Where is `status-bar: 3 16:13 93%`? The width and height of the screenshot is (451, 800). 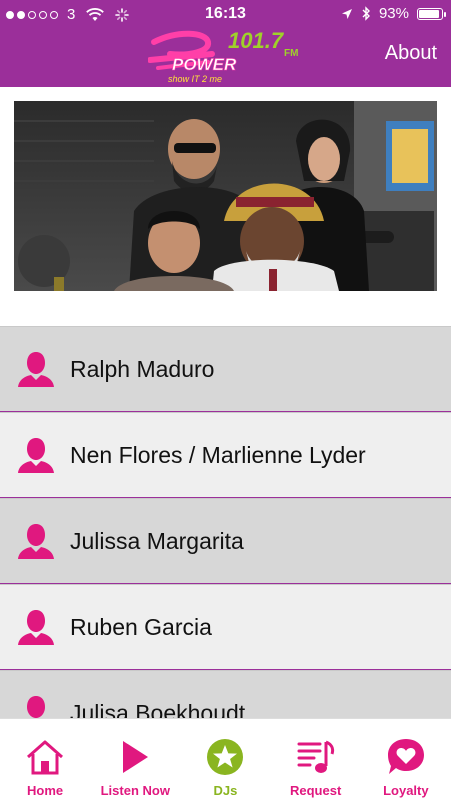
status-bar: 3 16:13 93% is located at coordinates (225, 14).